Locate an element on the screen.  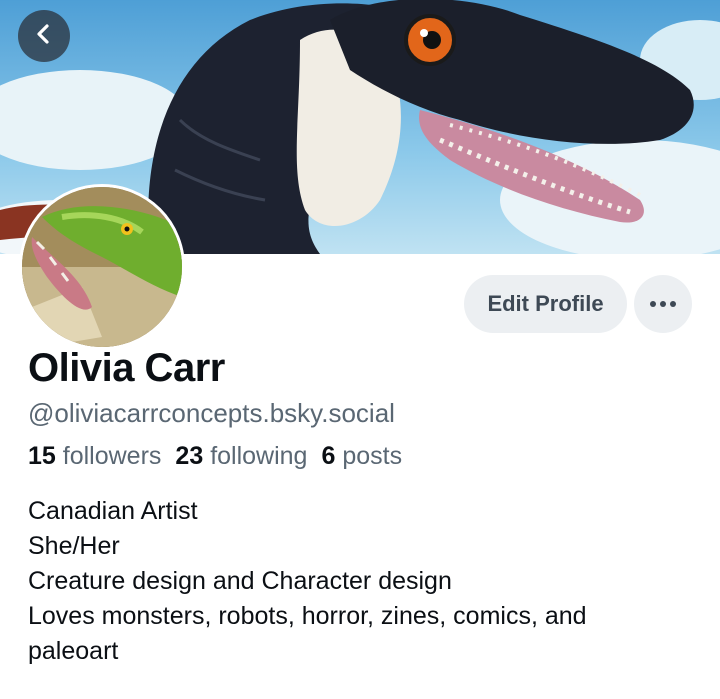
followers-link: 15 followers is located at coordinates (94, 456).